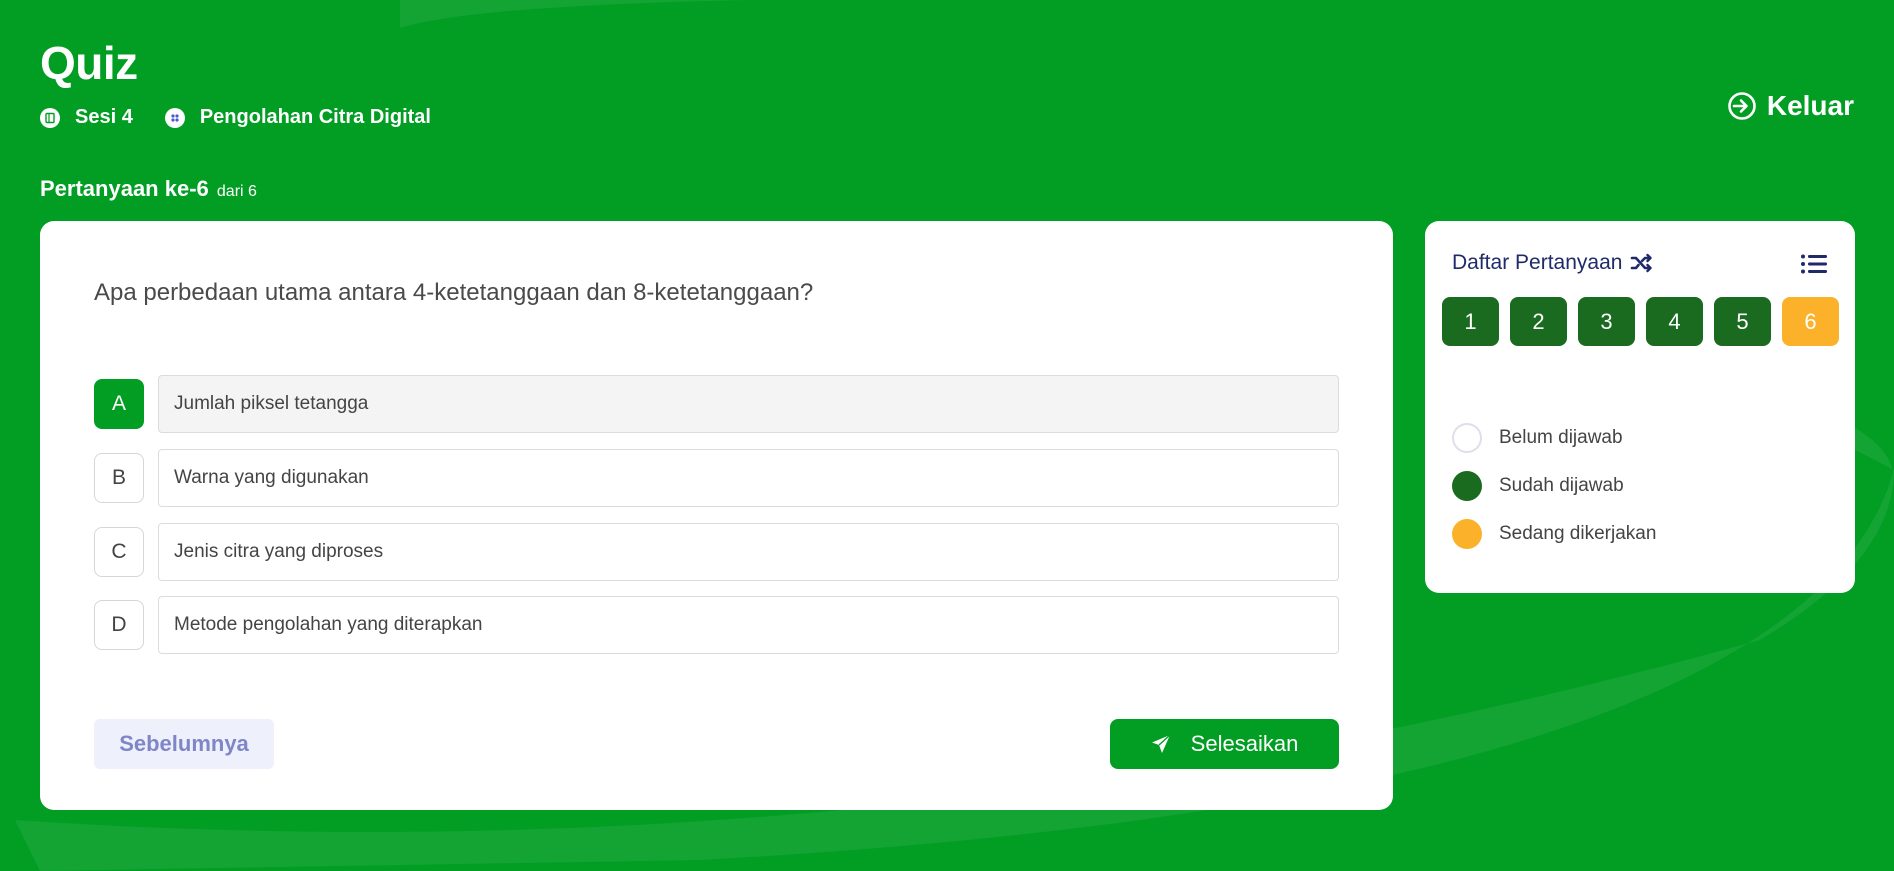 This screenshot has width=1894, height=871. Describe the element at coordinates (748, 404) in the screenshot. I see `option-text: Jumlah piksel tetangga` at that location.